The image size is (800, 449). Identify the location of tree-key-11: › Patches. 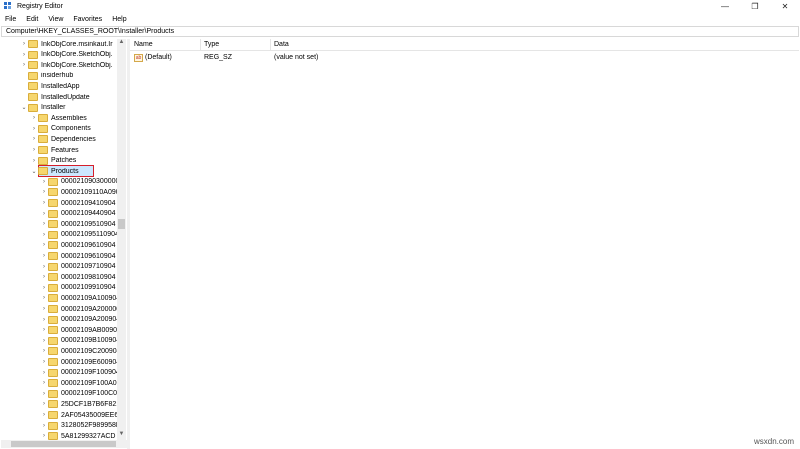
(53, 161).